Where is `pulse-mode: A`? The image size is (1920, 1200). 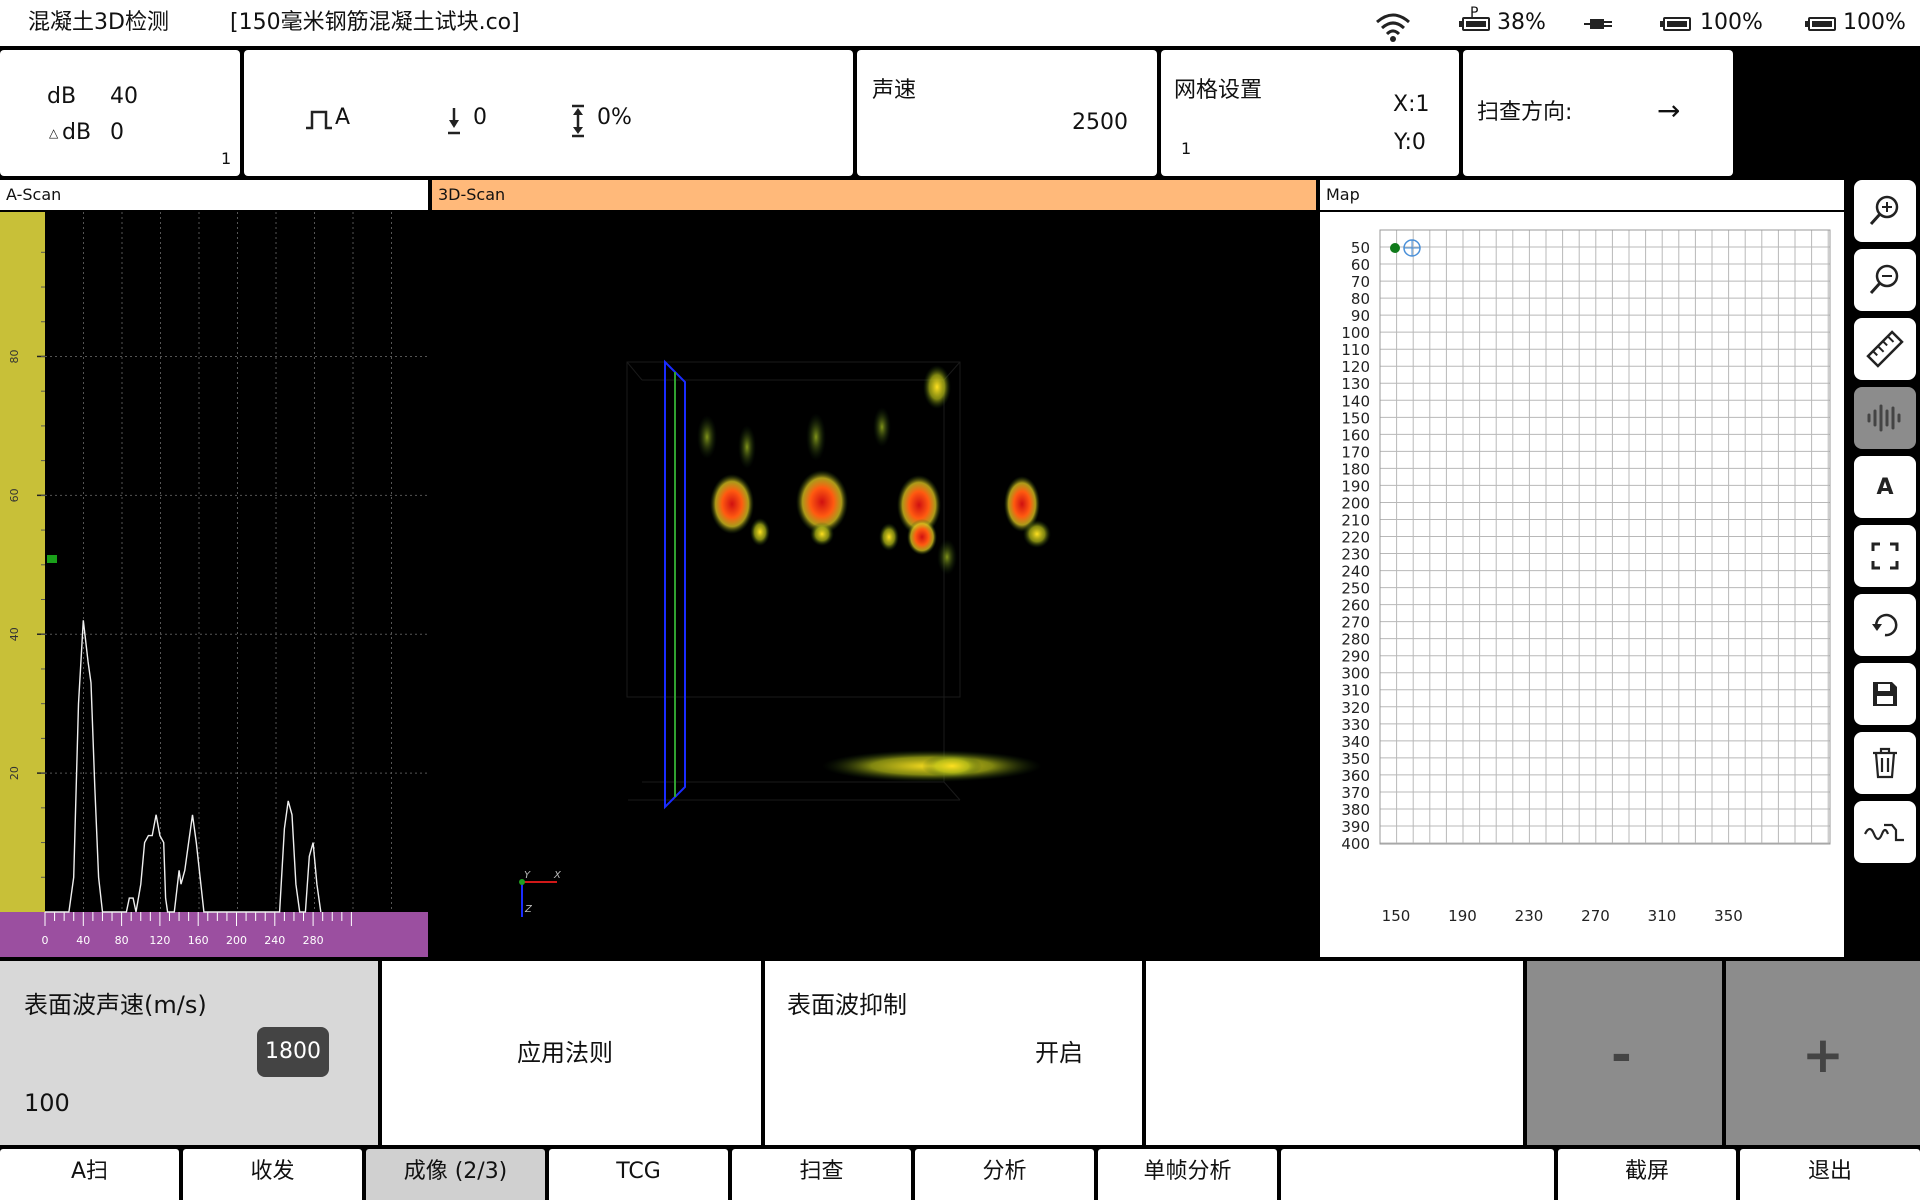
pulse-mode: A is located at coordinates (343, 117).